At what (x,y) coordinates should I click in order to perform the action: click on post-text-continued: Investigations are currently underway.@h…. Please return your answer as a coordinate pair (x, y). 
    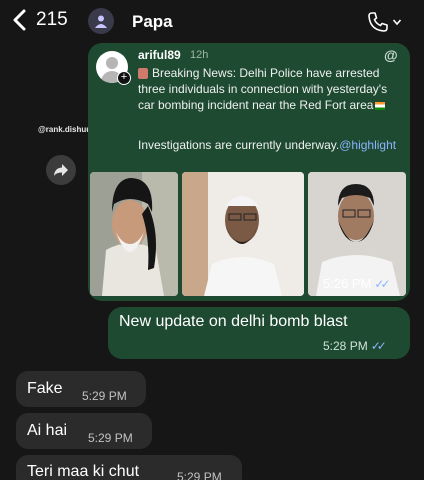
    Looking at the image, I should click on (270, 145).